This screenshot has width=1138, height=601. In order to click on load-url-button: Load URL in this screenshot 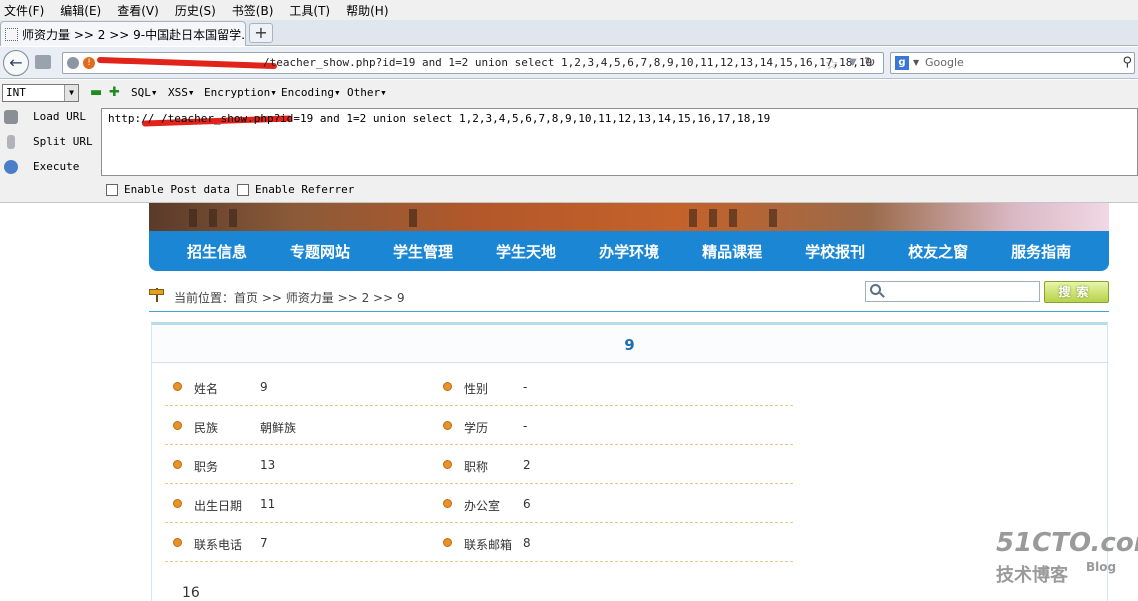, I will do `click(50, 119)`.